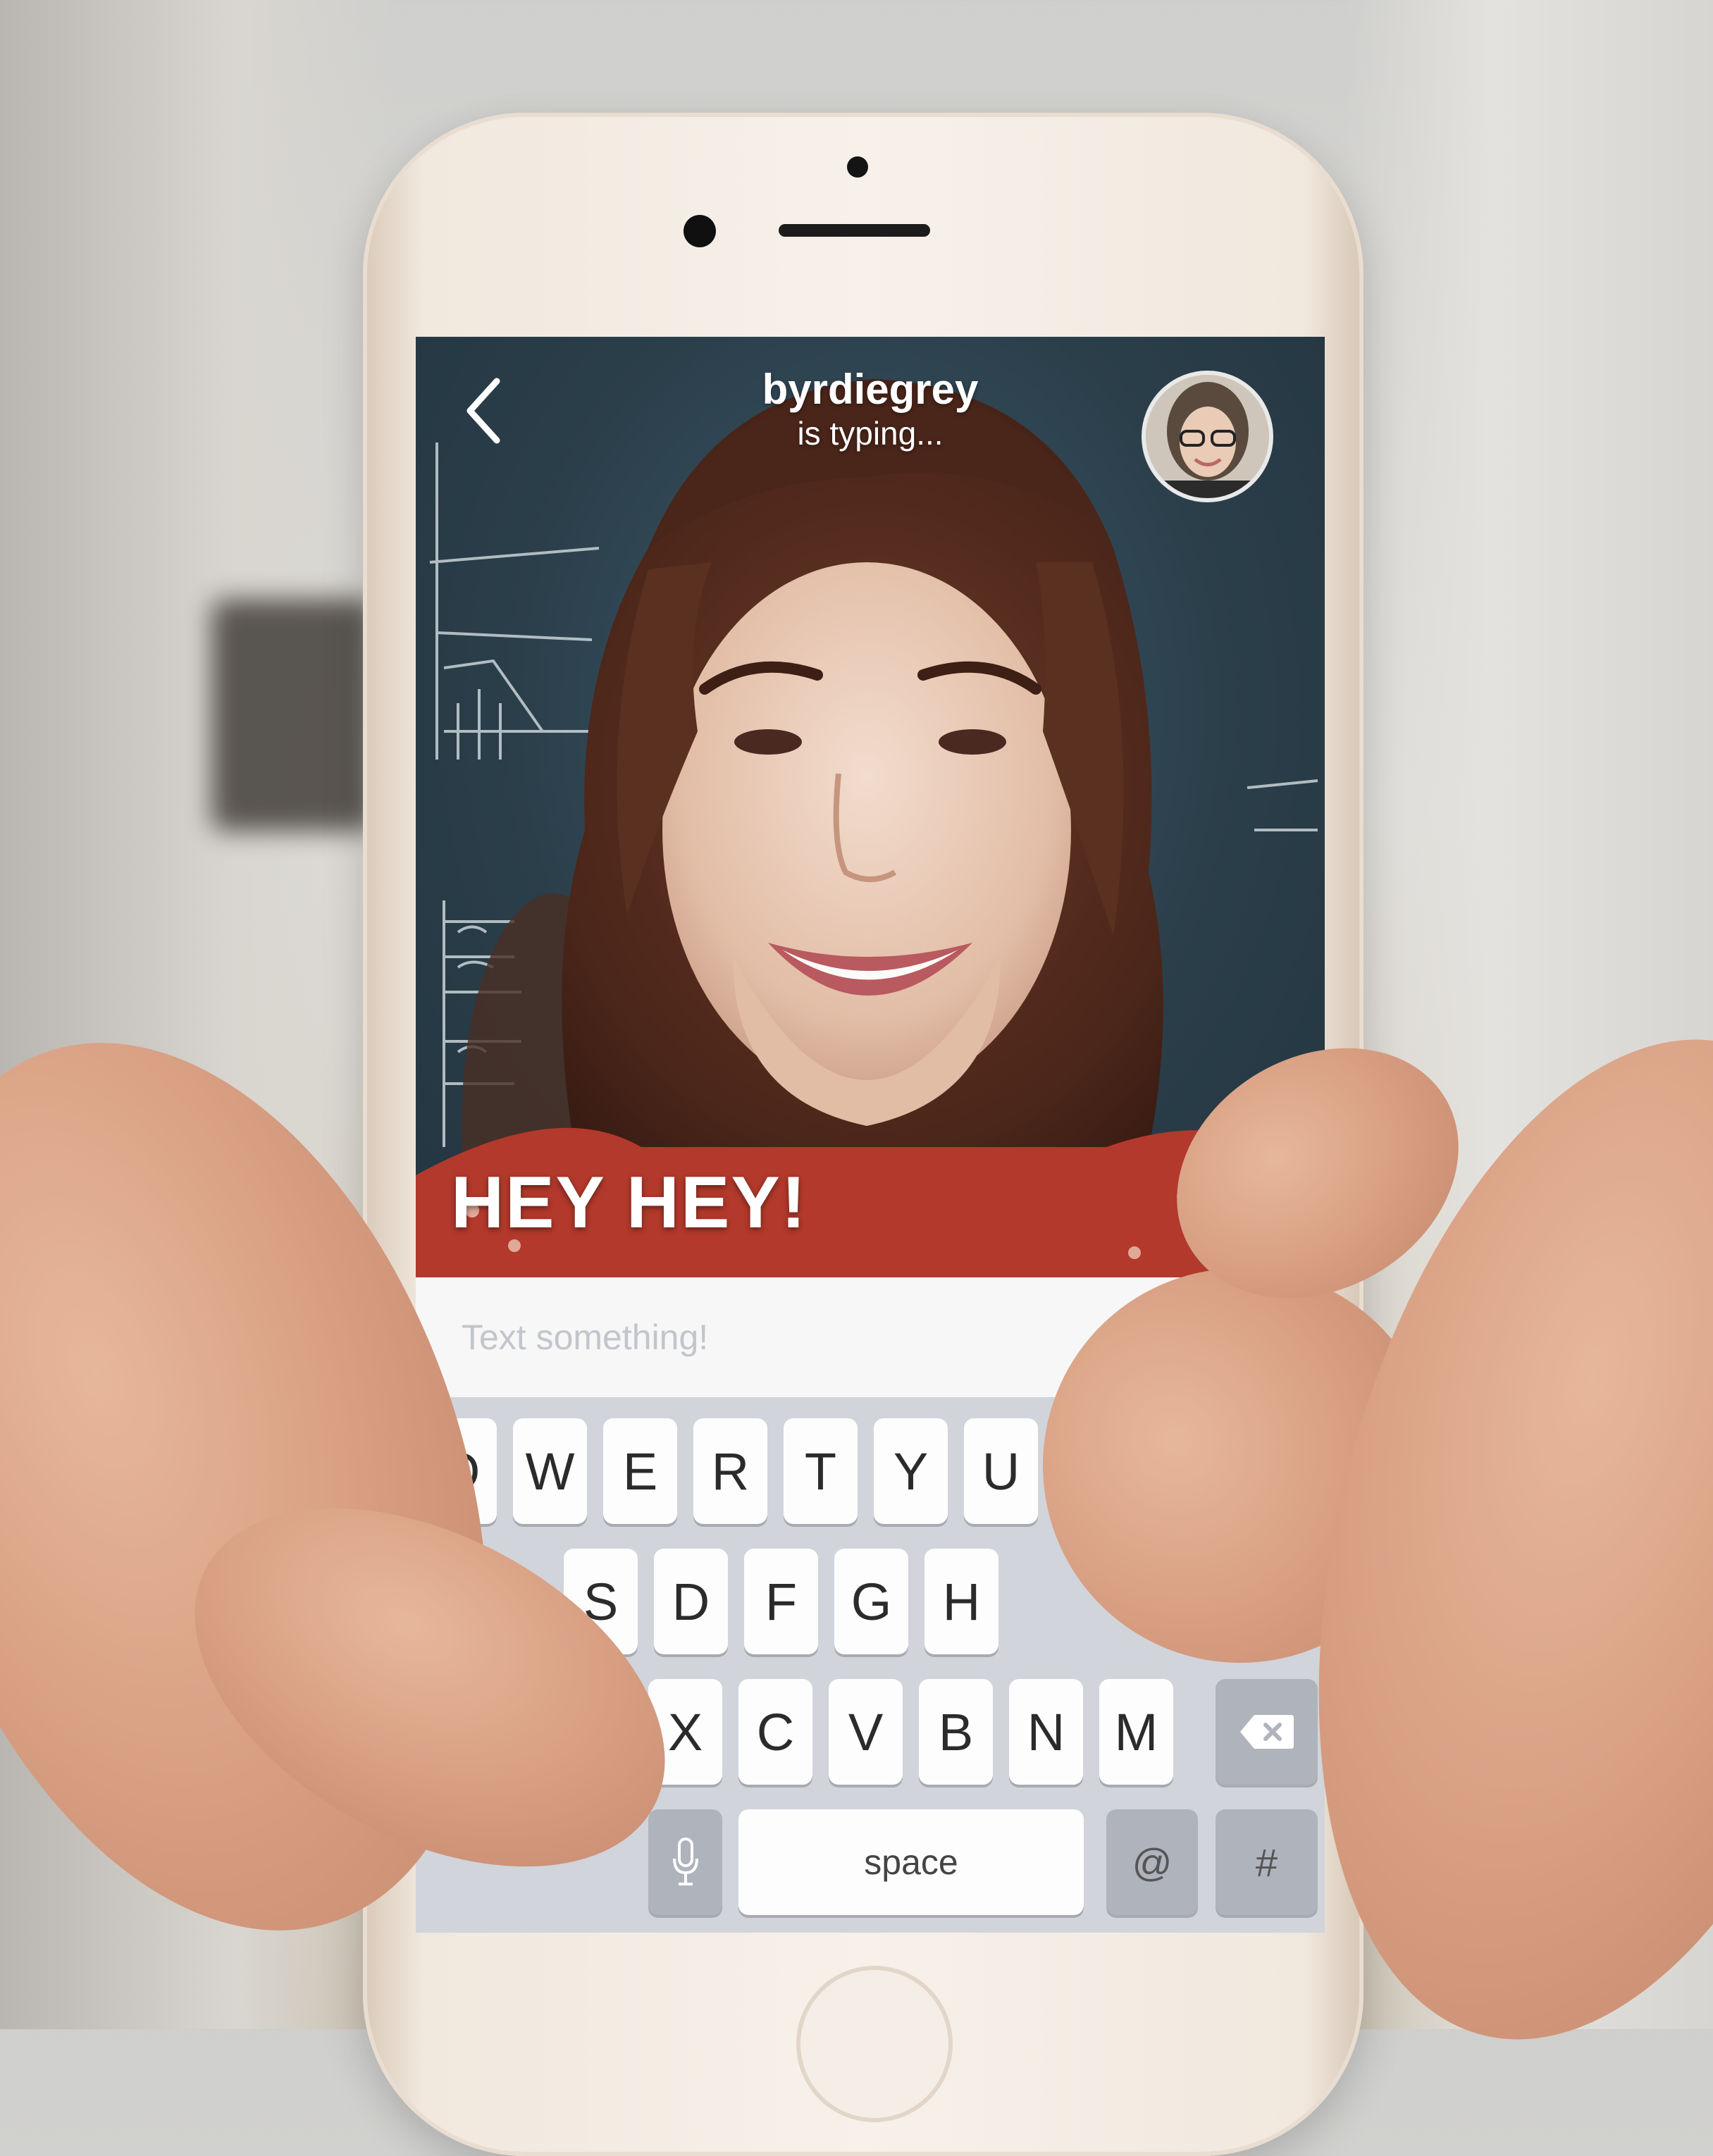  I want to click on key-y: Y, so click(911, 1471).